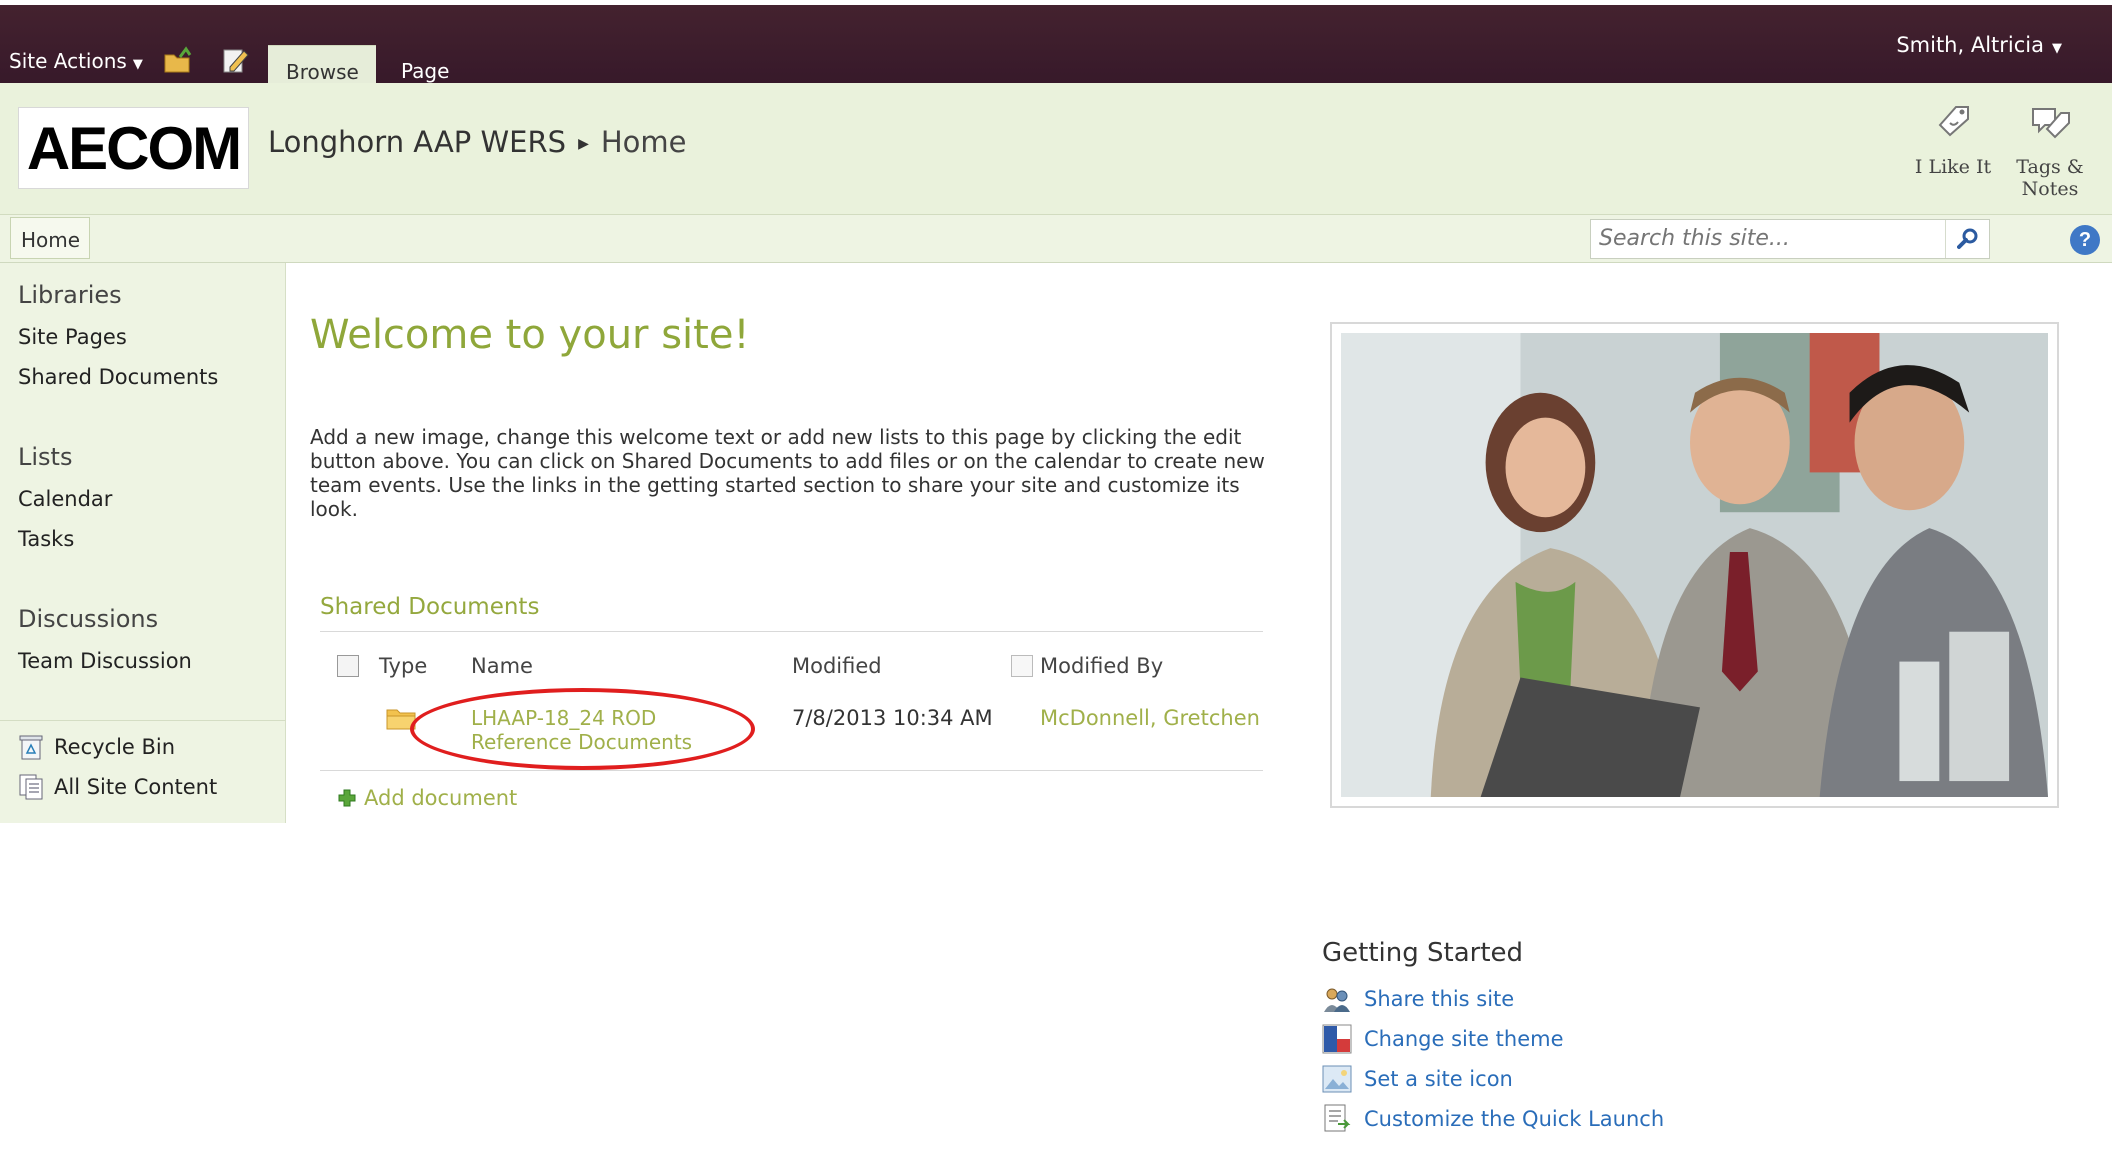 This screenshot has height=1151, width=2112. What do you see at coordinates (46, 539) in the screenshot?
I see `leftnav-item-tasks: Tasks` at bounding box center [46, 539].